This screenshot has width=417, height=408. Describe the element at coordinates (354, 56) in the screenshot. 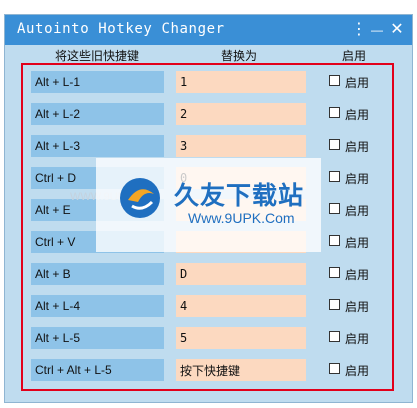

I see `header-enable: 启用` at that location.